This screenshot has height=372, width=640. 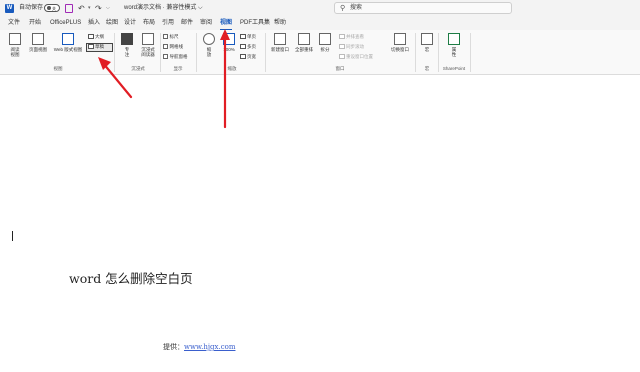 I want to click on zoom-100-icon, so click(x=229, y=39).